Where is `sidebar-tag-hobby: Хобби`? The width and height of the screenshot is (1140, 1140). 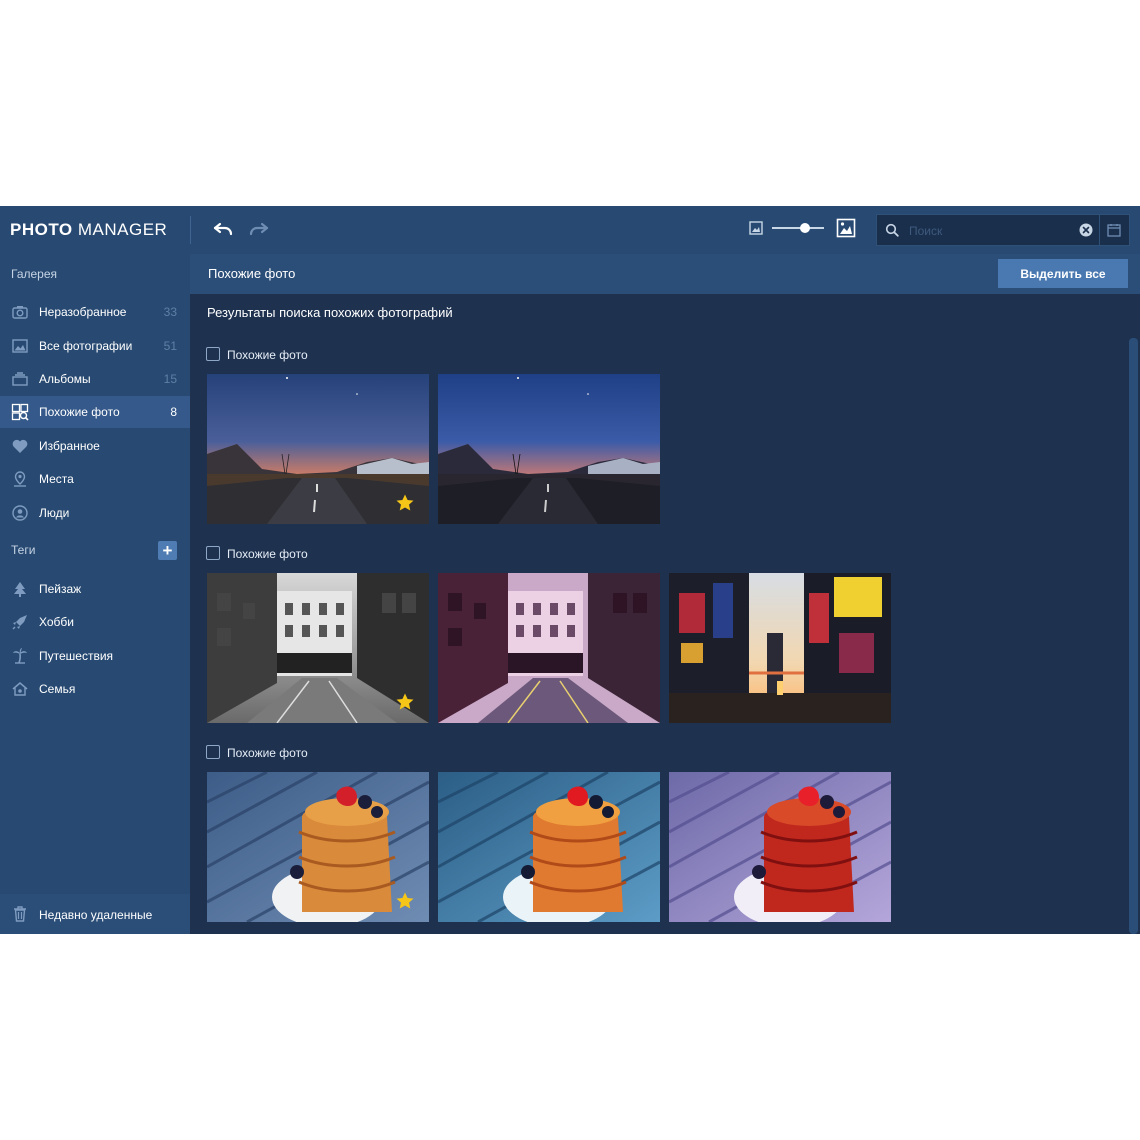
sidebar-tag-hobby: Хобби is located at coordinates (95, 622).